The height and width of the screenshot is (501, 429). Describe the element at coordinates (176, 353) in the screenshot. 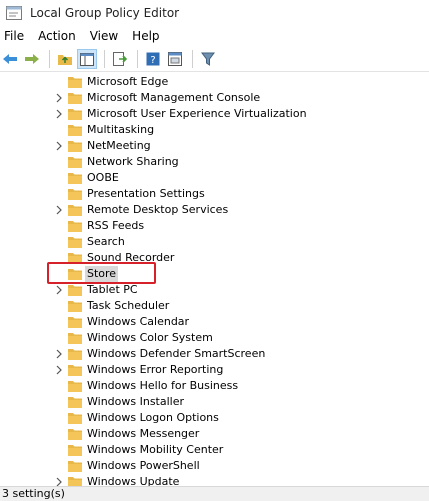

I see `tree-item-label: Windows Defender SmartScreen` at that location.